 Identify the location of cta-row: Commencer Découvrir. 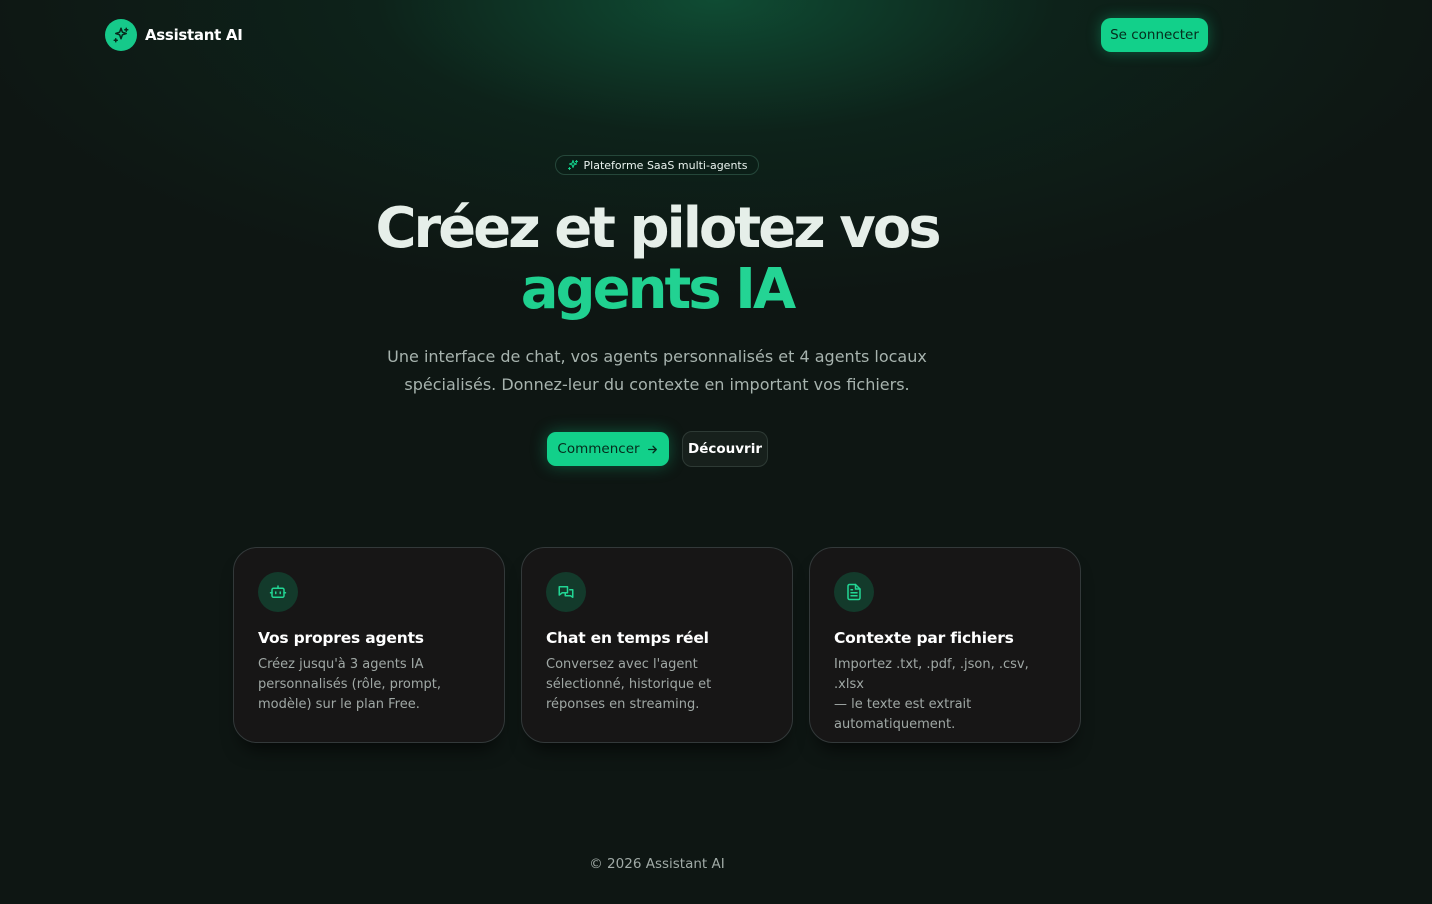
(657, 449).